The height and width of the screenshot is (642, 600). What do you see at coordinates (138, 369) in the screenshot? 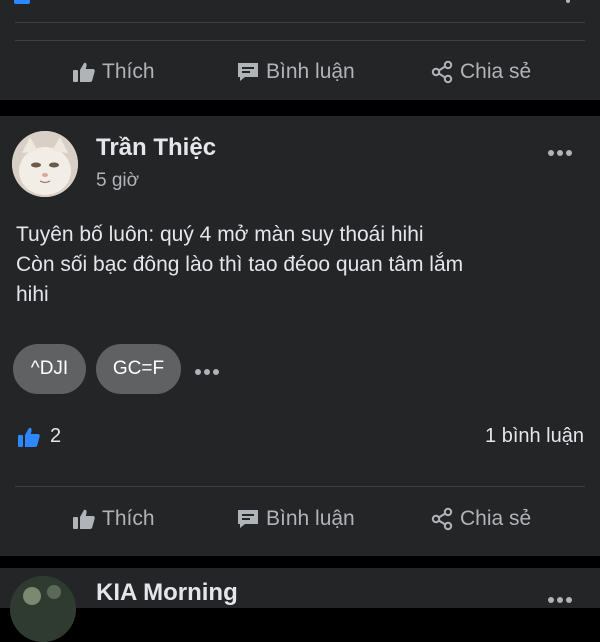
I see `tag-chip-gcf: GC=F` at bounding box center [138, 369].